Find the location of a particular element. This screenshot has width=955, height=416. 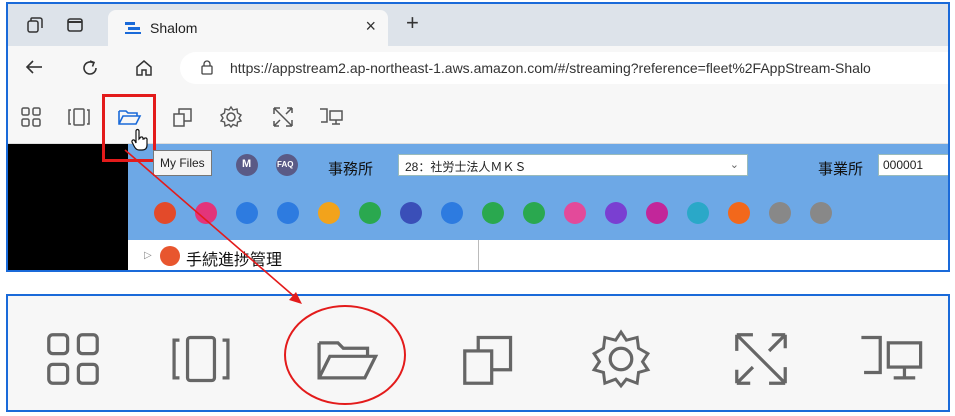

office-select: 28：社労士法人ＭＫＳ ⌄ is located at coordinates (573, 165).